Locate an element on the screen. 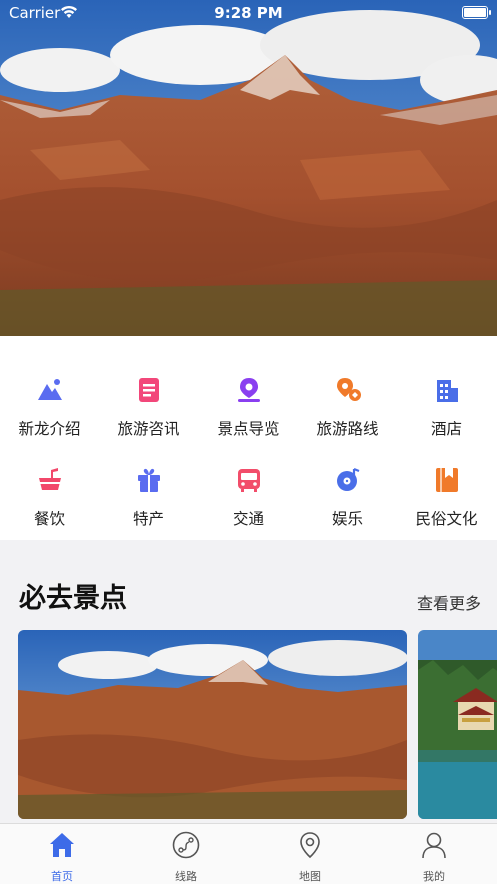  menu-label: 餐饮 is located at coordinates (49, 519).